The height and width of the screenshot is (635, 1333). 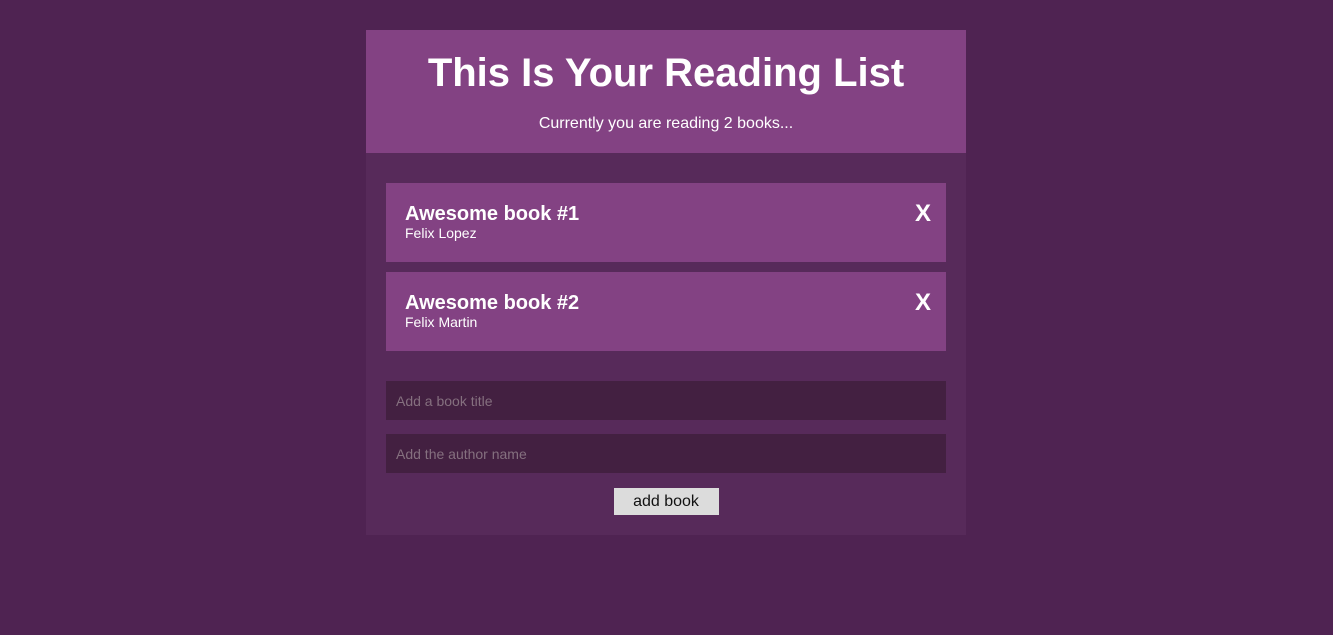 I want to click on add-book-form: add book, so click(x=666, y=448).